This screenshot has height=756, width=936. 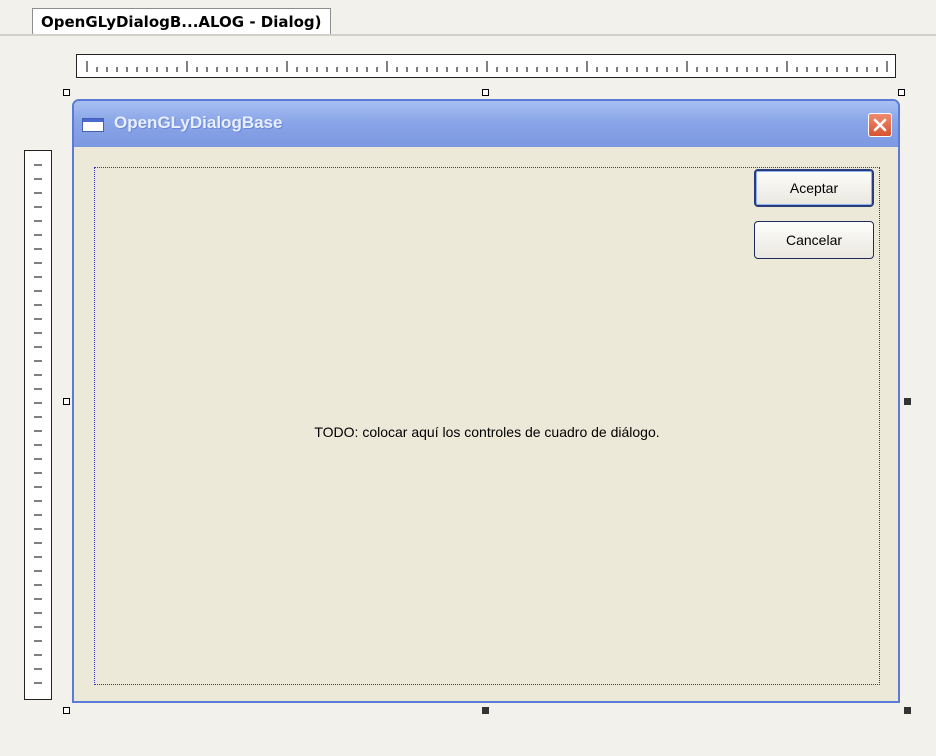 What do you see at coordinates (198, 122) in the screenshot?
I see `dialog-title: OpenGLyDialogBase` at bounding box center [198, 122].